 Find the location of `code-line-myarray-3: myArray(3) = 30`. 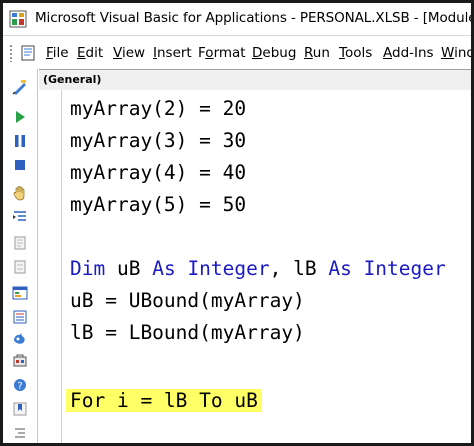

code-line-myarray-3: myArray(3) = 30 is located at coordinates (158, 141).